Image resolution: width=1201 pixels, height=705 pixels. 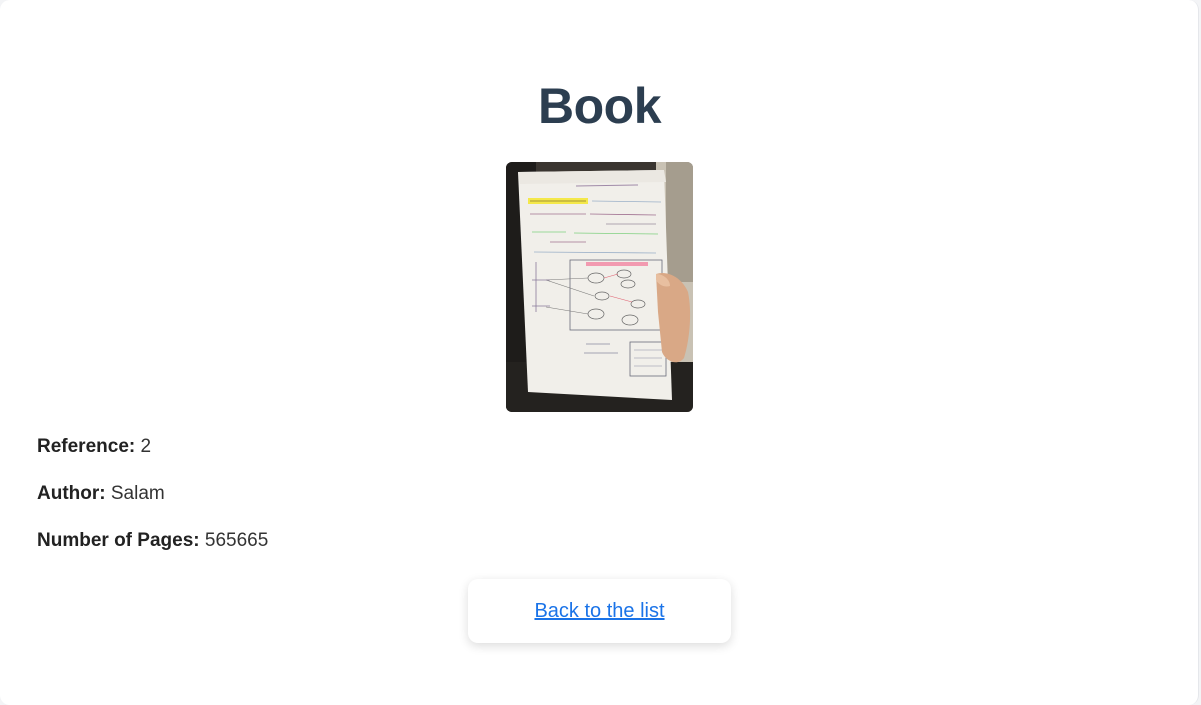 What do you see at coordinates (118, 540) in the screenshot?
I see `pages-label: Number of Pages:` at bounding box center [118, 540].